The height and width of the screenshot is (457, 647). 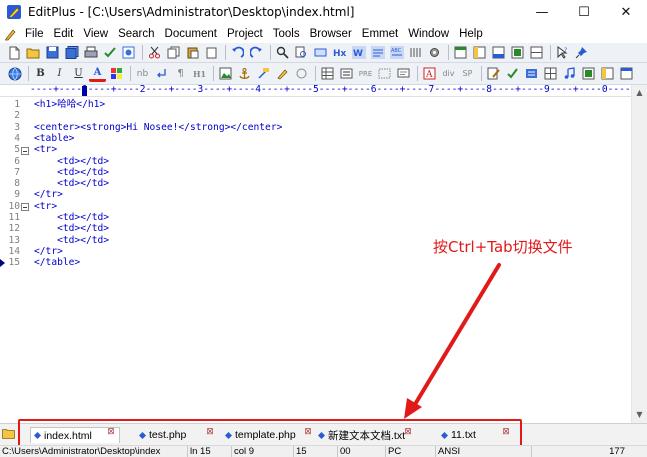 I want to click on image-icon, so click(x=225, y=73).